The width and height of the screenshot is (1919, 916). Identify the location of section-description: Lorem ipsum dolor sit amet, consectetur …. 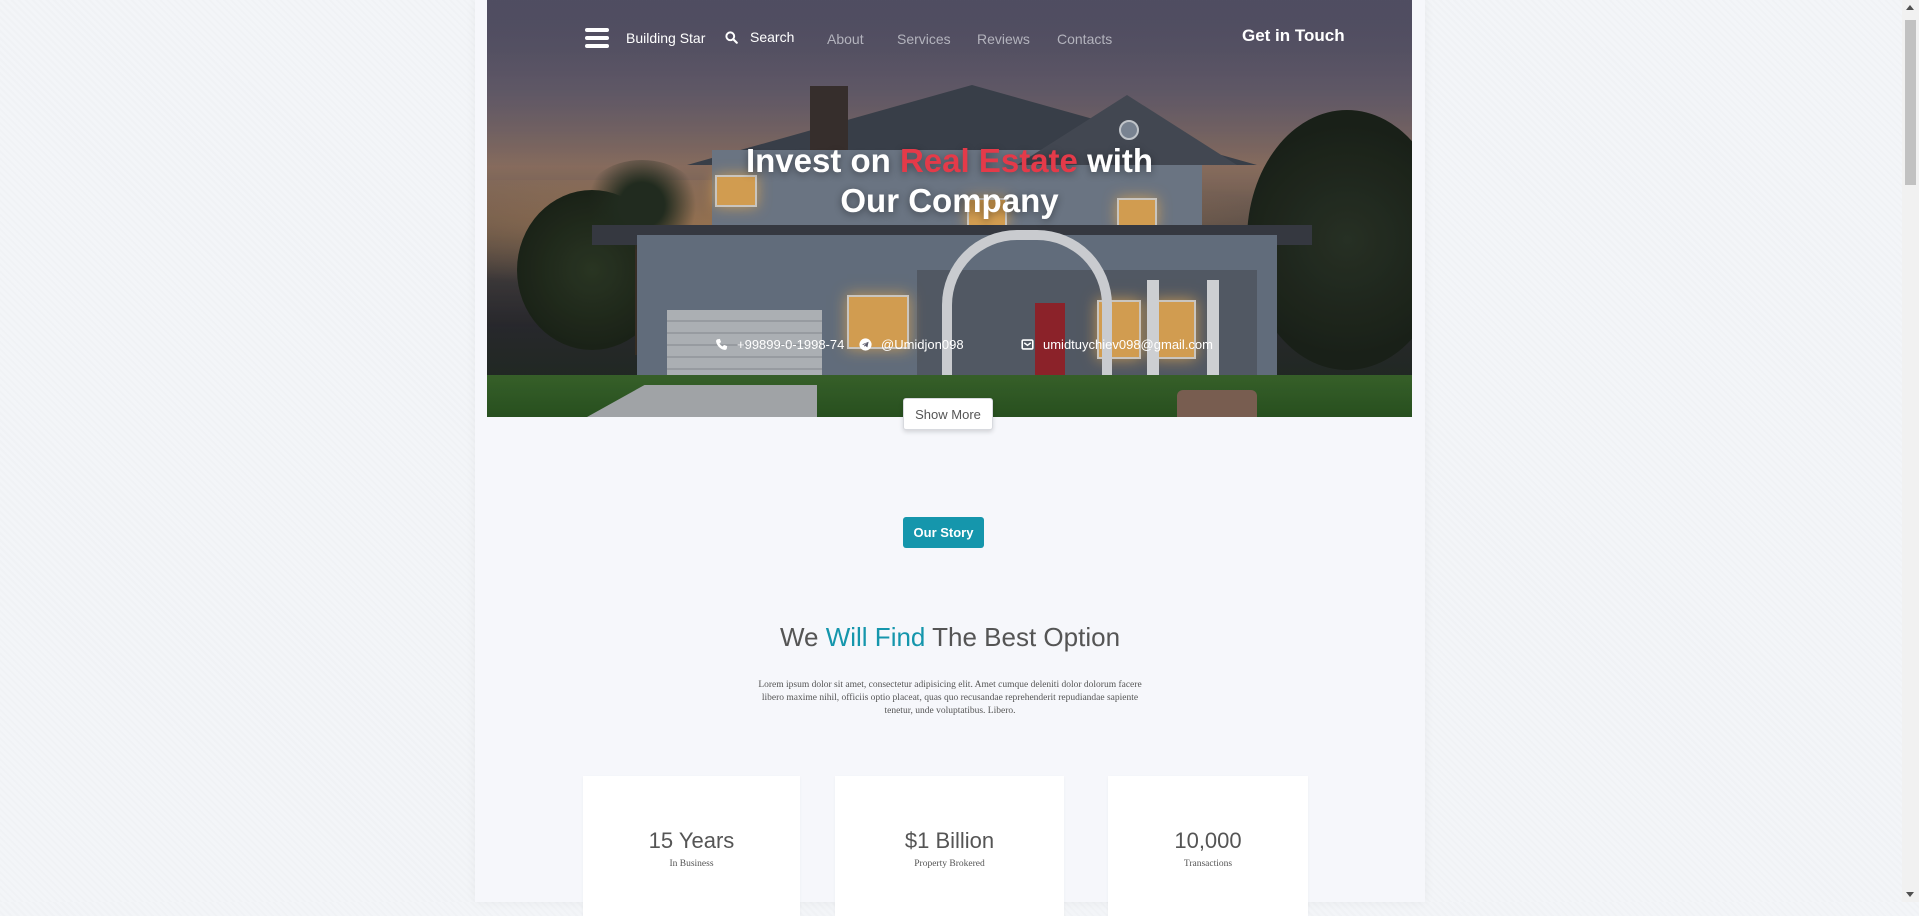
(950, 698).